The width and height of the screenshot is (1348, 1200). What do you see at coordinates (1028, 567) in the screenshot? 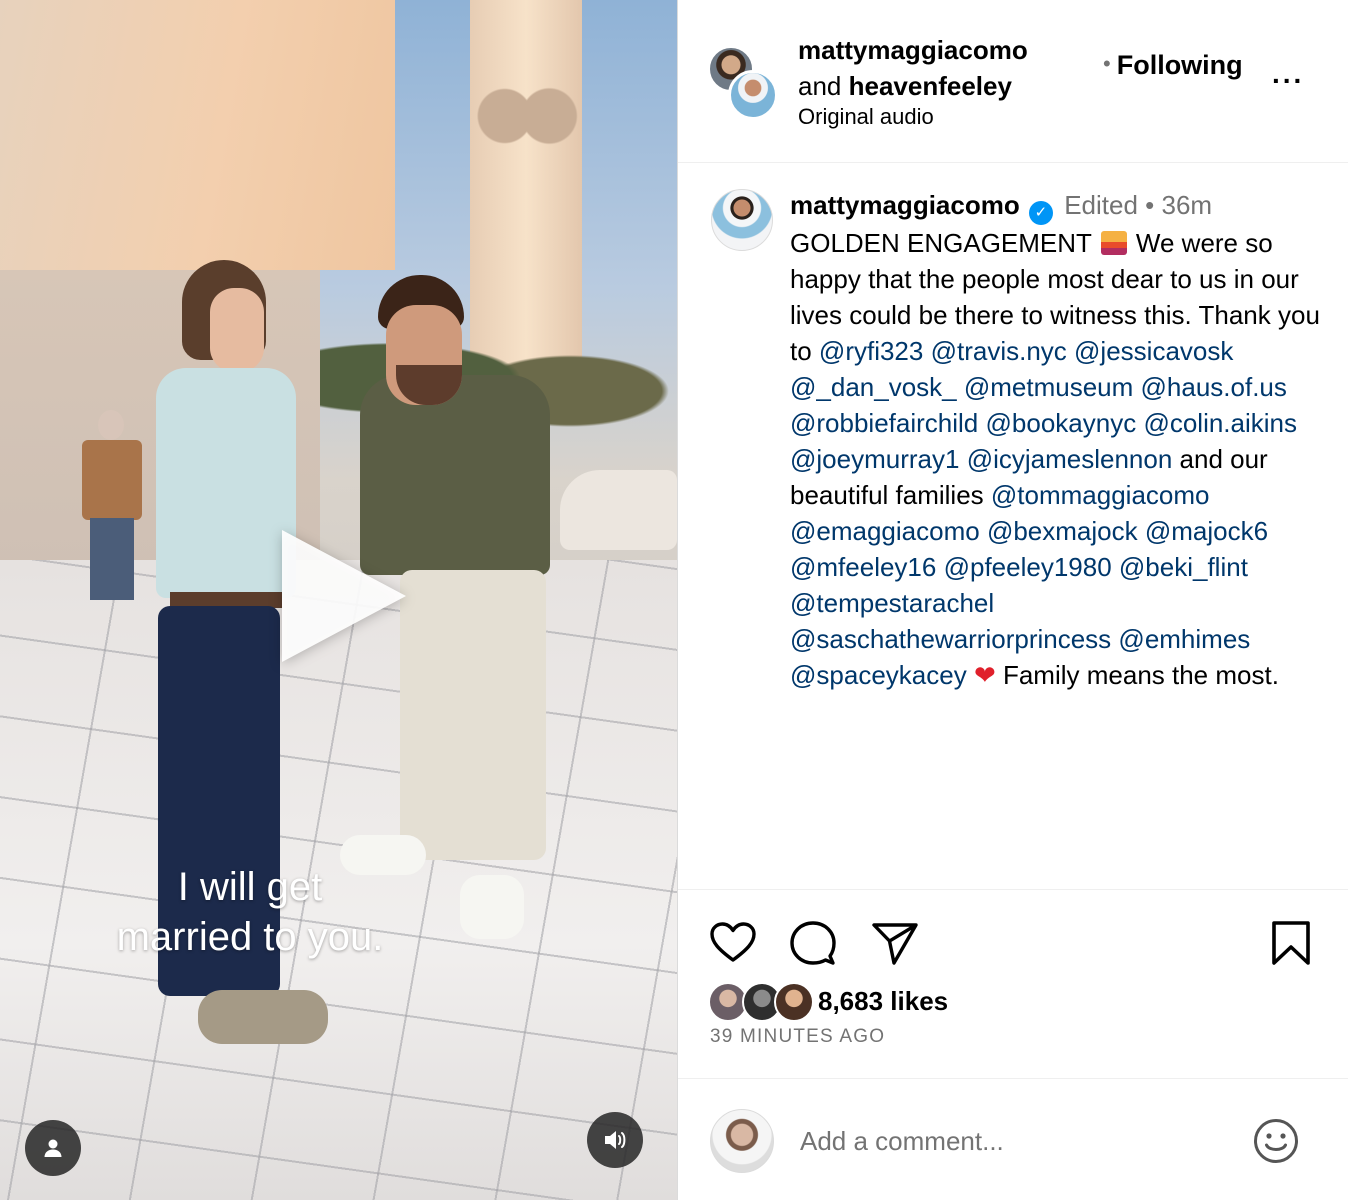
I see `mention-link: @pfeeley1980` at bounding box center [1028, 567].